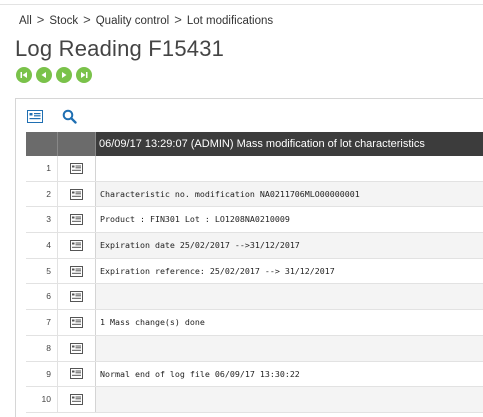 The height and width of the screenshot is (417, 483). I want to click on top-divider, so click(241, 4).